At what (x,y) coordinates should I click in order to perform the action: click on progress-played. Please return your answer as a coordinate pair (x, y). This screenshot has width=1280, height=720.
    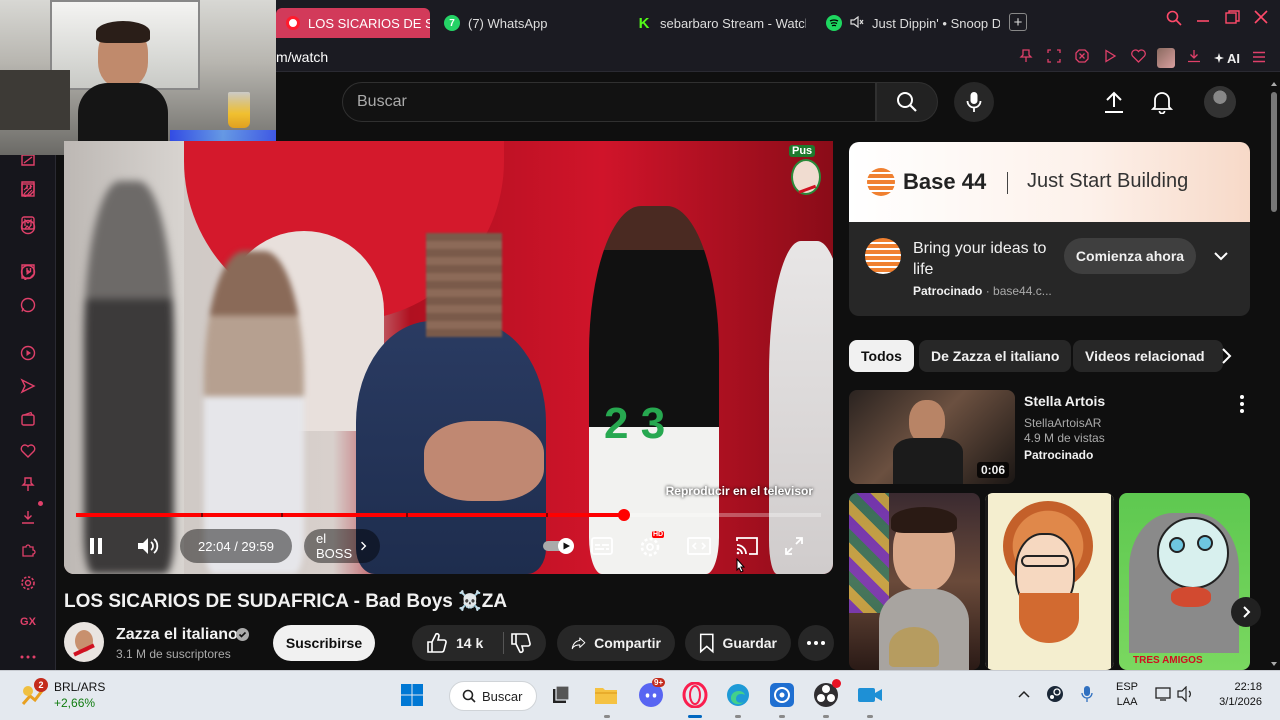
    Looking at the image, I should click on (350, 515).